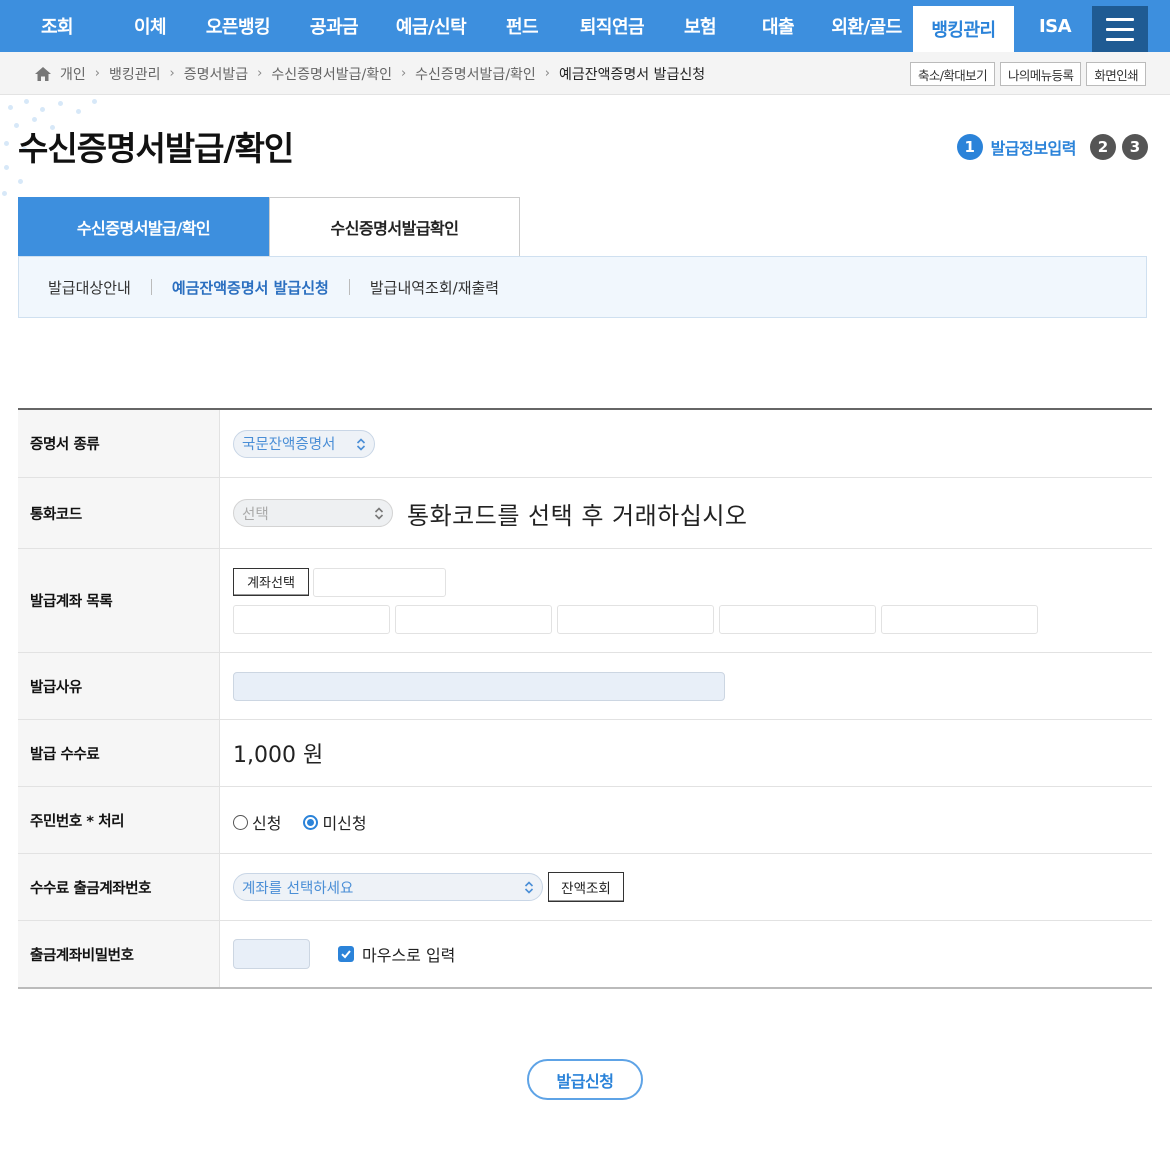  I want to click on currency-value: 선택, so click(255, 514).